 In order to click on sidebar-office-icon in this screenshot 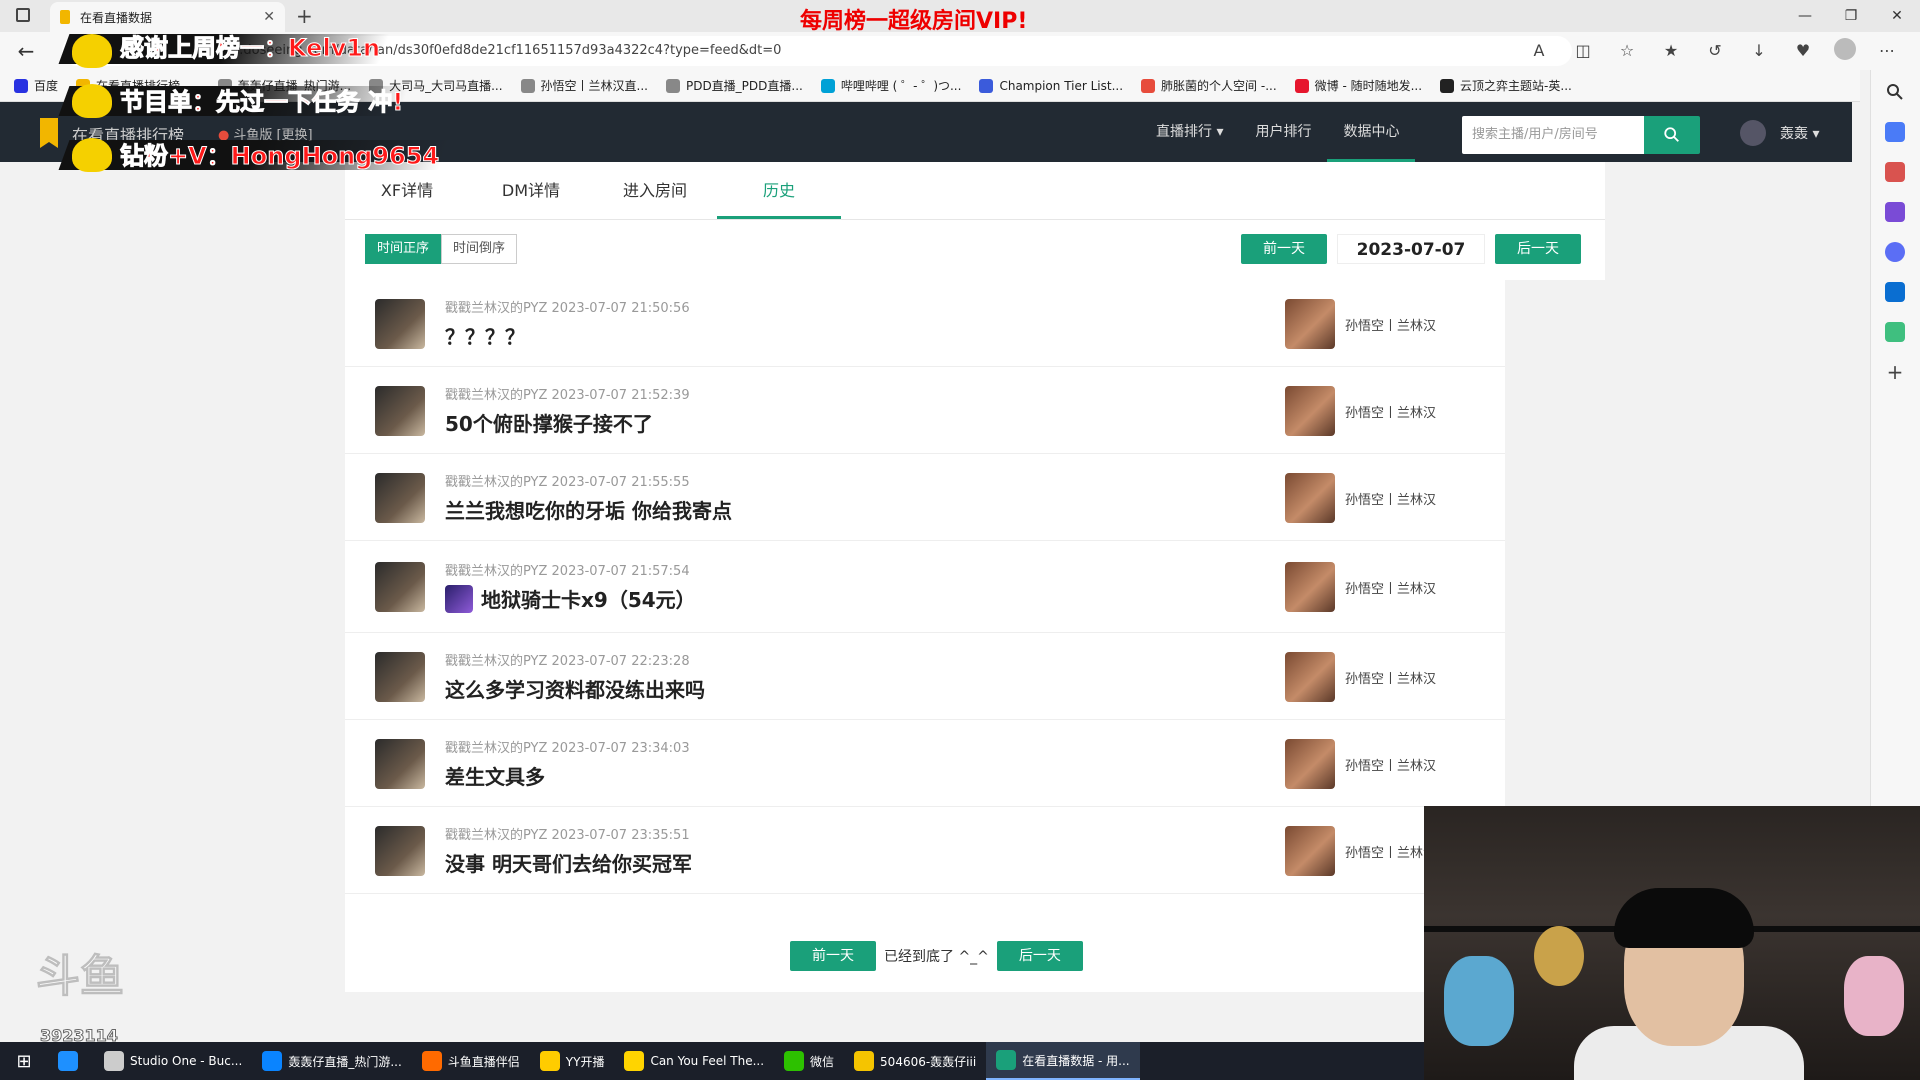, I will do `click(1895, 252)`.